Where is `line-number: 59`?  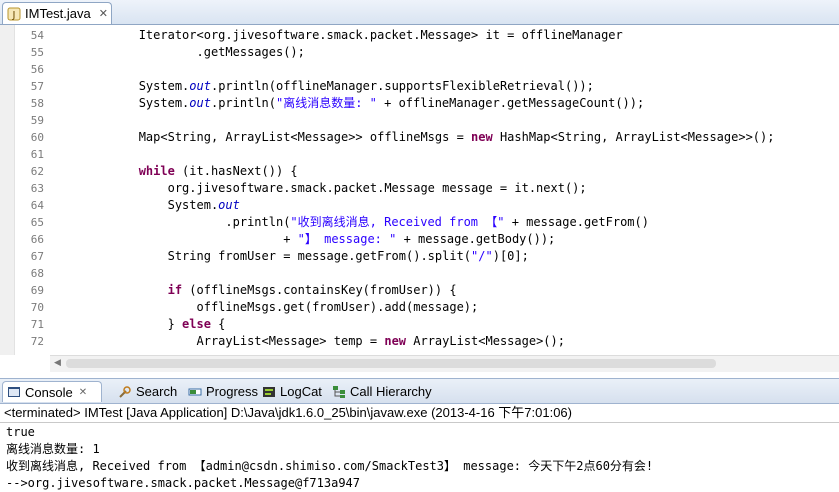 line-number: 59 is located at coordinates (37, 120).